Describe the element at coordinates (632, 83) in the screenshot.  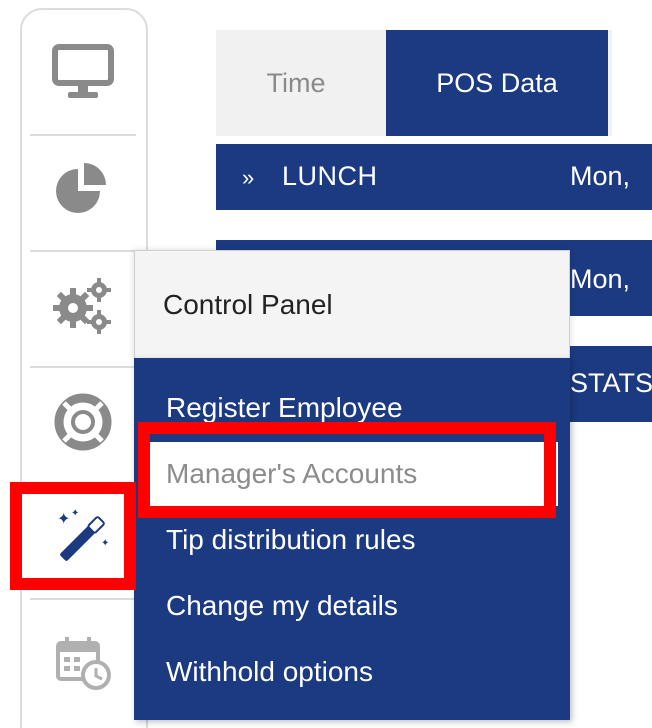
I see `tab-strip-edge` at that location.